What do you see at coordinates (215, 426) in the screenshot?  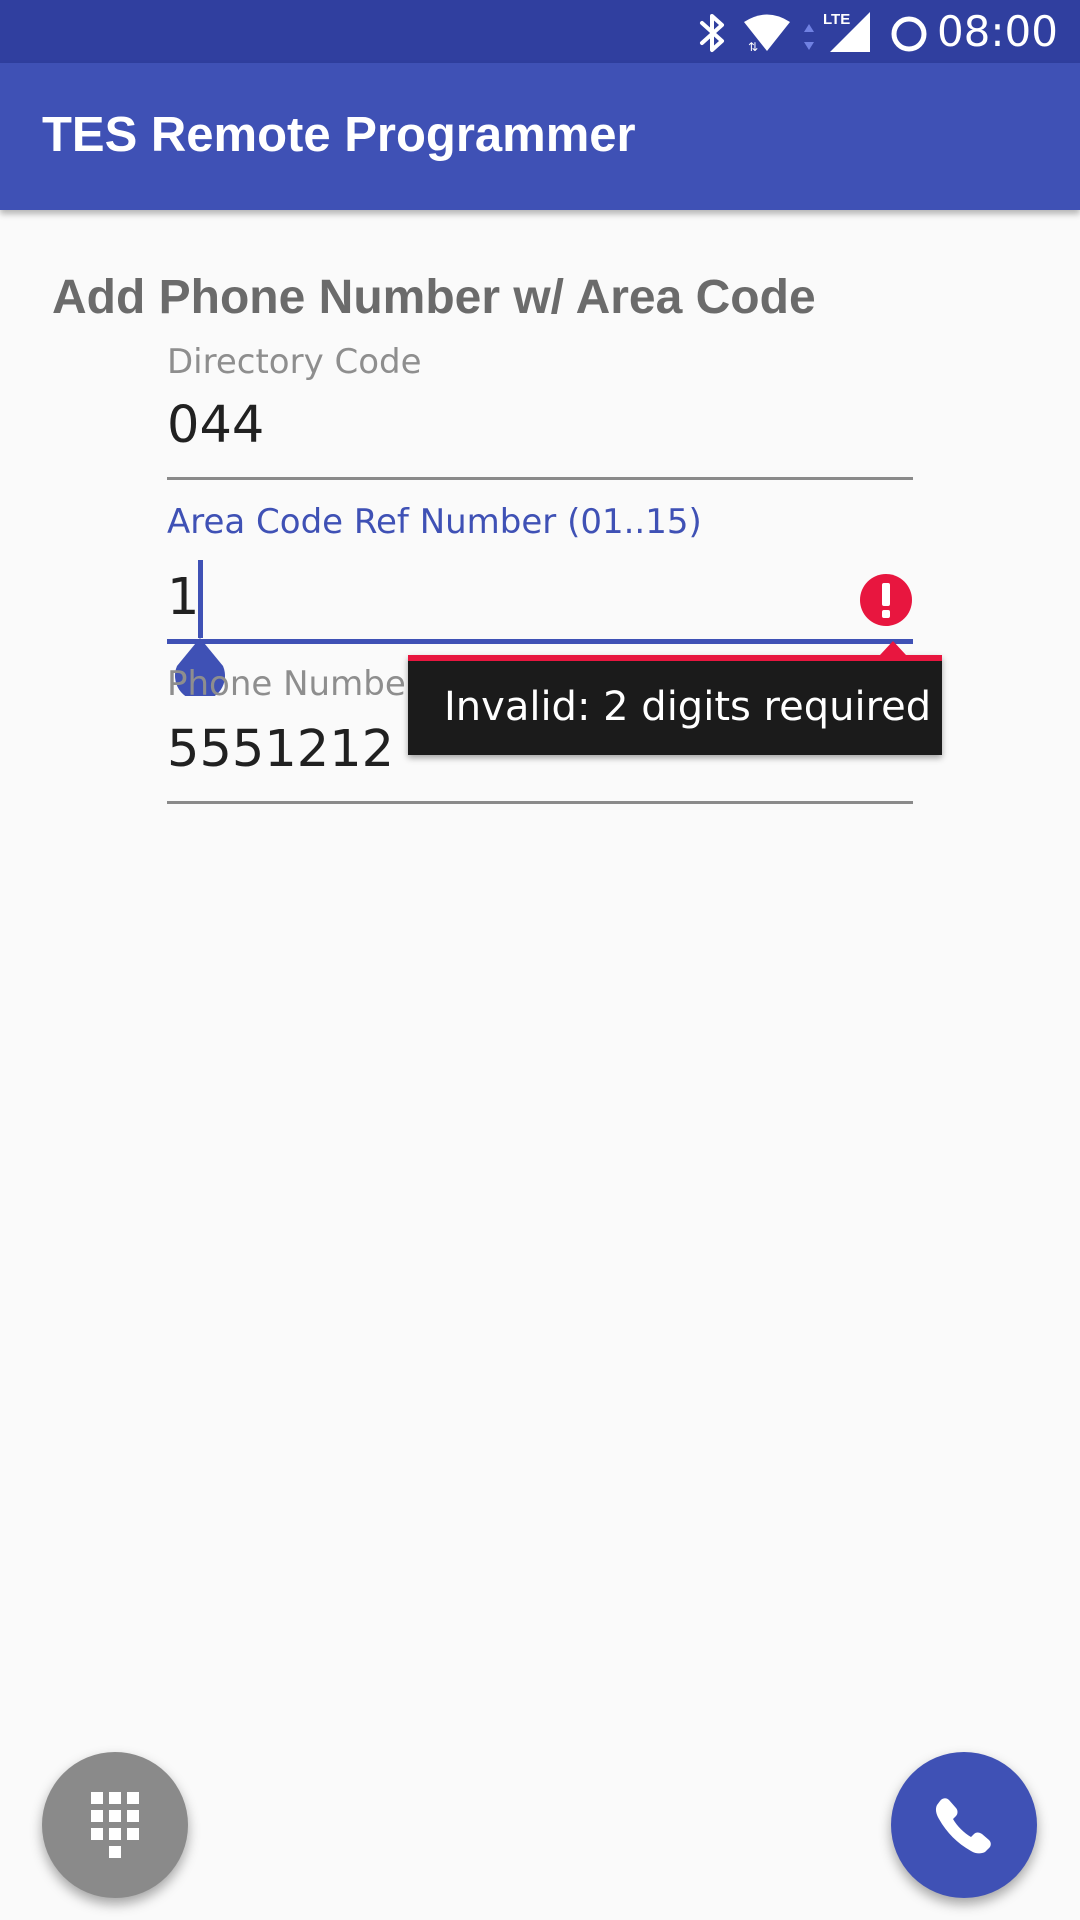 I see `directory-code-input: 044` at bounding box center [215, 426].